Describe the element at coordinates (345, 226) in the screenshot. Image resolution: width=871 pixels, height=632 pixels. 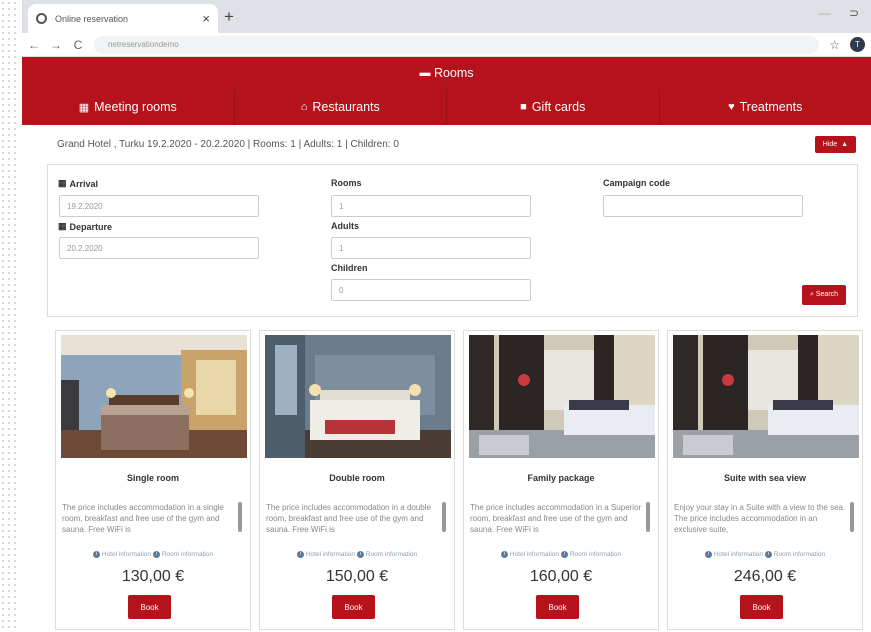
I see `adults-label: Adults` at that location.